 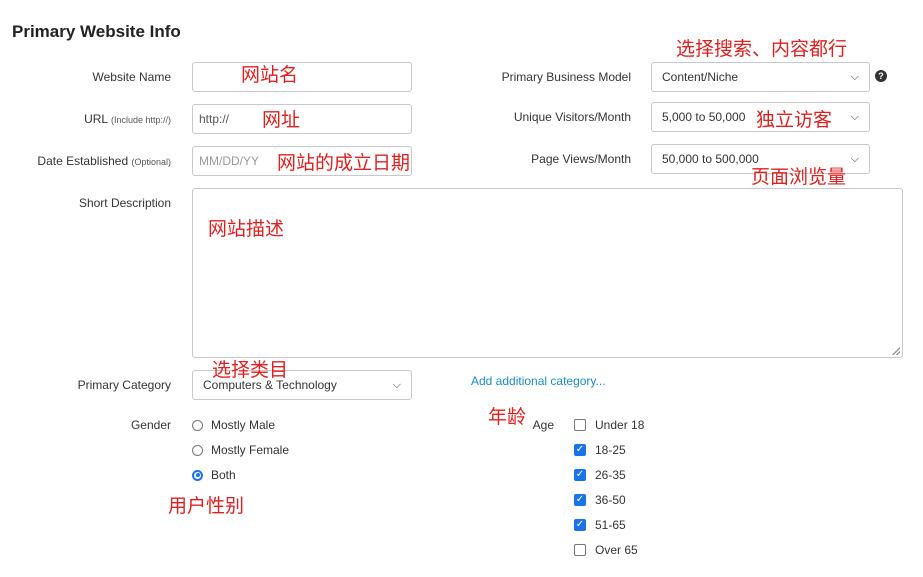 What do you see at coordinates (572, 117) in the screenshot?
I see `unique-visitors-label: Unique Visitors/Month` at bounding box center [572, 117].